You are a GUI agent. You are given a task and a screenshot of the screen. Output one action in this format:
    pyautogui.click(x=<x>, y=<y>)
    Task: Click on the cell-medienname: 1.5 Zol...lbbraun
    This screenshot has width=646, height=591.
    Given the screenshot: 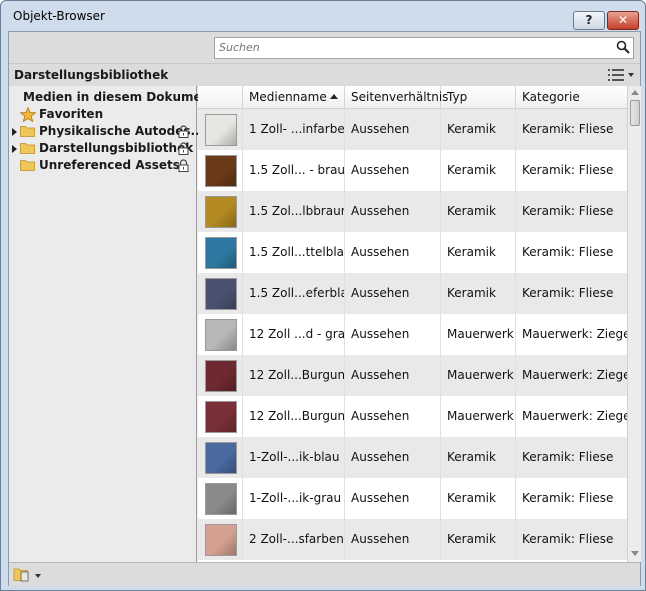 What is the action you would take?
    pyautogui.click(x=294, y=211)
    